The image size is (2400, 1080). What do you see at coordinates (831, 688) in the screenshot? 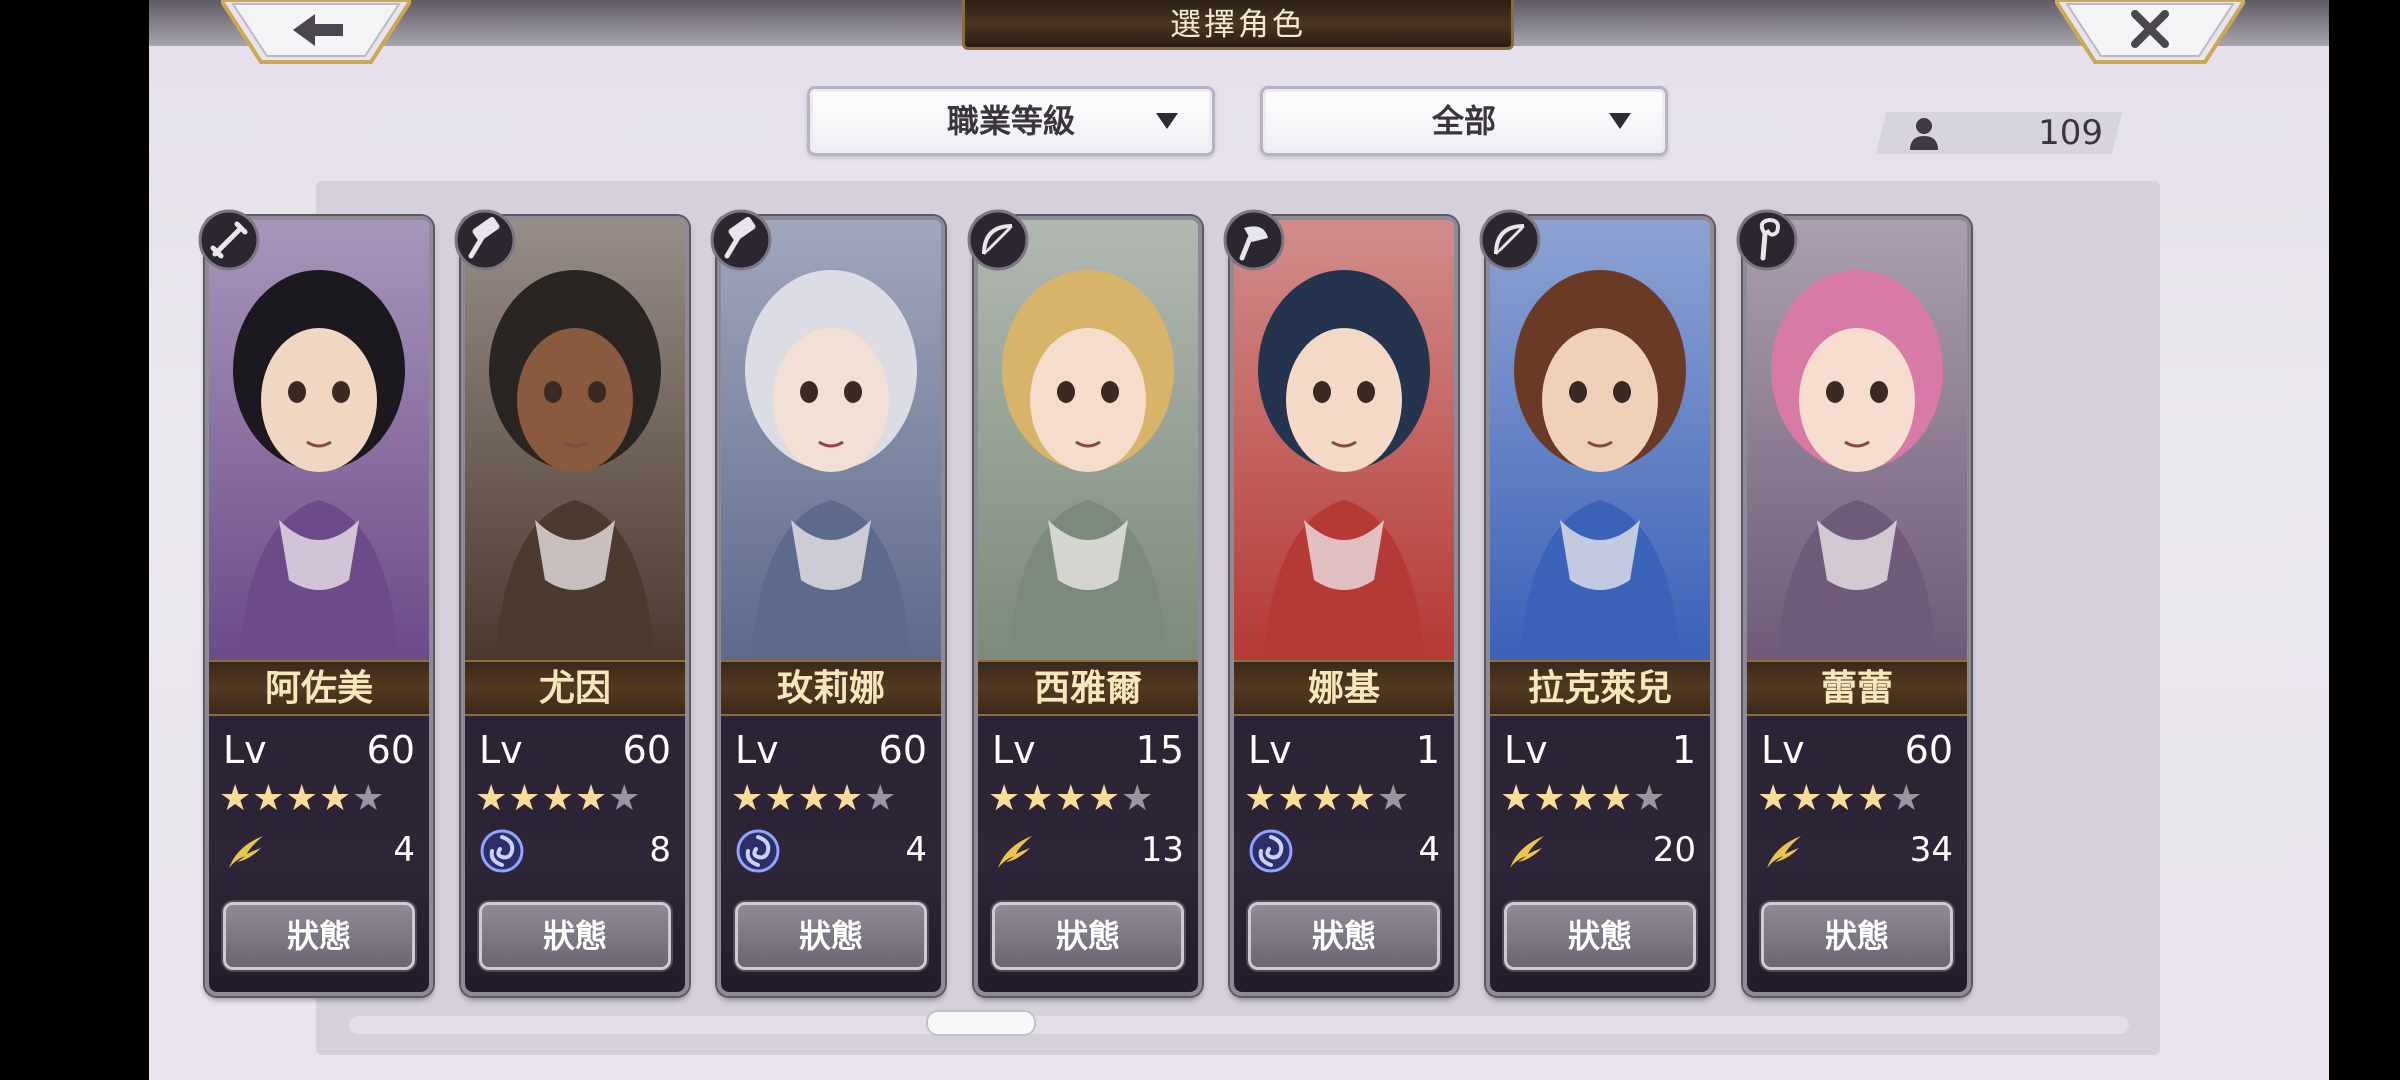
I see `character-name: 玫莉娜` at bounding box center [831, 688].